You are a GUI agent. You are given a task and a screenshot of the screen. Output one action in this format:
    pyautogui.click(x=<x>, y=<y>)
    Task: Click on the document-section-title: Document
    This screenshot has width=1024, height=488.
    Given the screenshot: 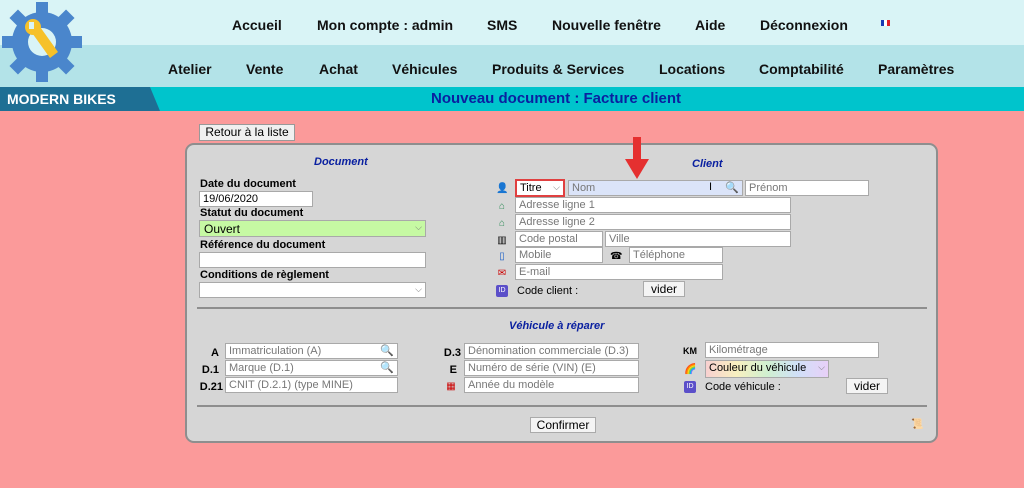 What is the action you would take?
    pyautogui.click(x=341, y=162)
    